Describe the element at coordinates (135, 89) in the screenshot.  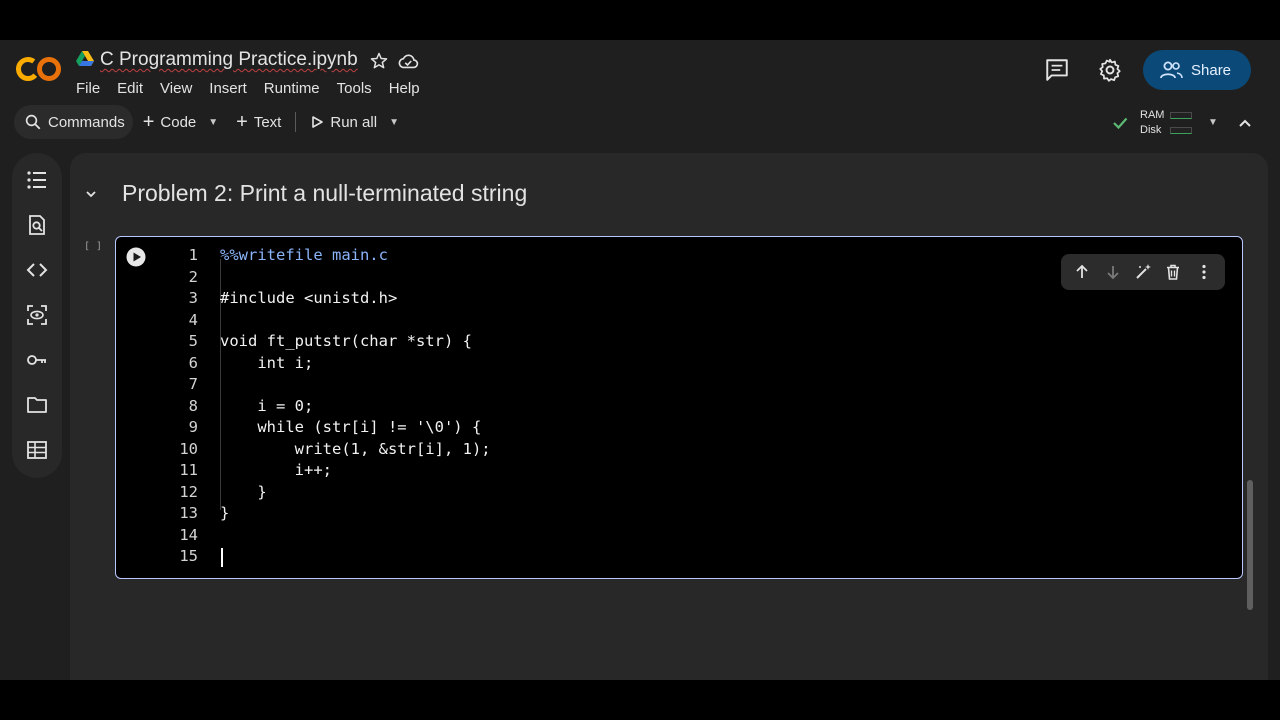
I see `menu-edit: Edit` at that location.